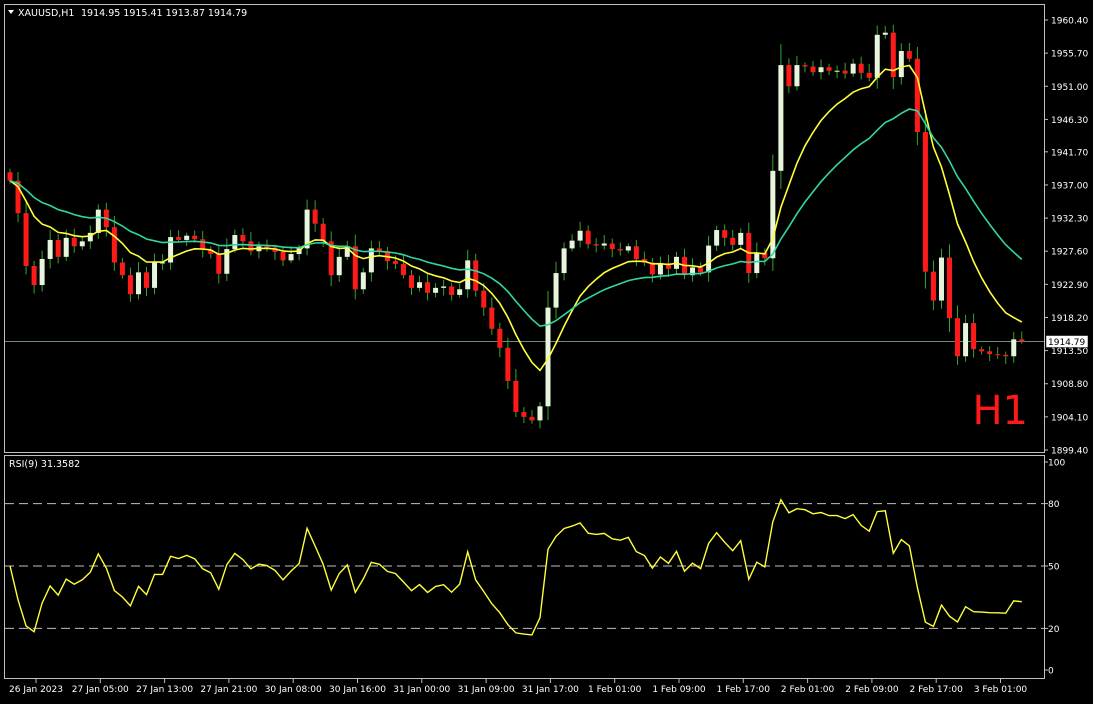 Image resolution: width=1093 pixels, height=704 pixels. What do you see at coordinates (1069, 319) in the screenshot?
I see `price-axis-label: 1918.20` at bounding box center [1069, 319].